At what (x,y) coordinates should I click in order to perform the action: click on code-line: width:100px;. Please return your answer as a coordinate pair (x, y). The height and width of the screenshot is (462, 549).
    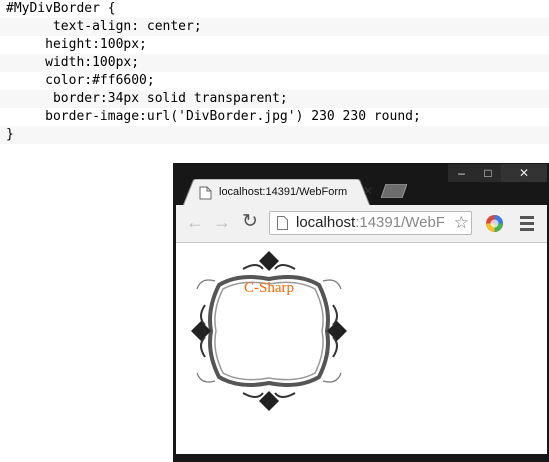
    Looking at the image, I should click on (274, 63).